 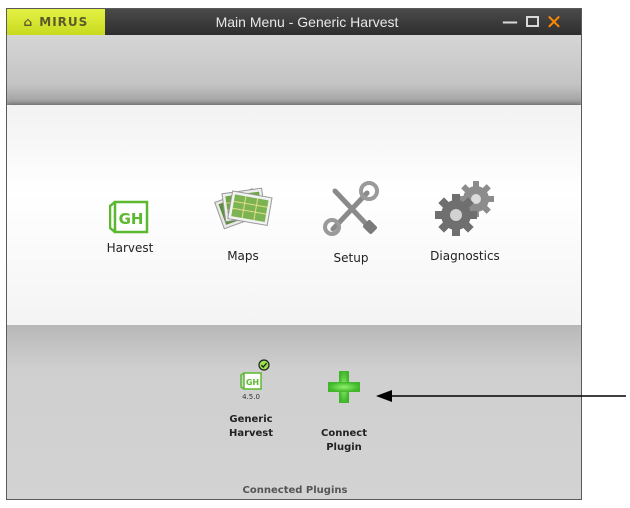 I want to click on menu-item-setup: Setup, so click(x=351, y=223).